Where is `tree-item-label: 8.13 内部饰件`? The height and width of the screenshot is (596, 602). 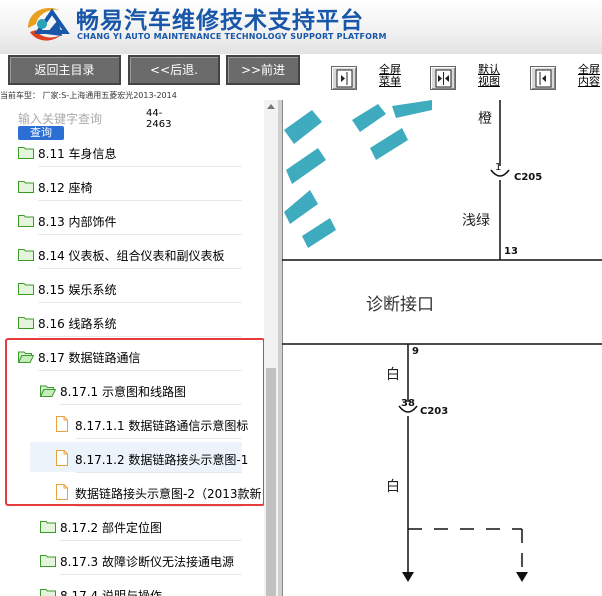 tree-item-label: 8.13 内部饰件 is located at coordinates (77, 222).